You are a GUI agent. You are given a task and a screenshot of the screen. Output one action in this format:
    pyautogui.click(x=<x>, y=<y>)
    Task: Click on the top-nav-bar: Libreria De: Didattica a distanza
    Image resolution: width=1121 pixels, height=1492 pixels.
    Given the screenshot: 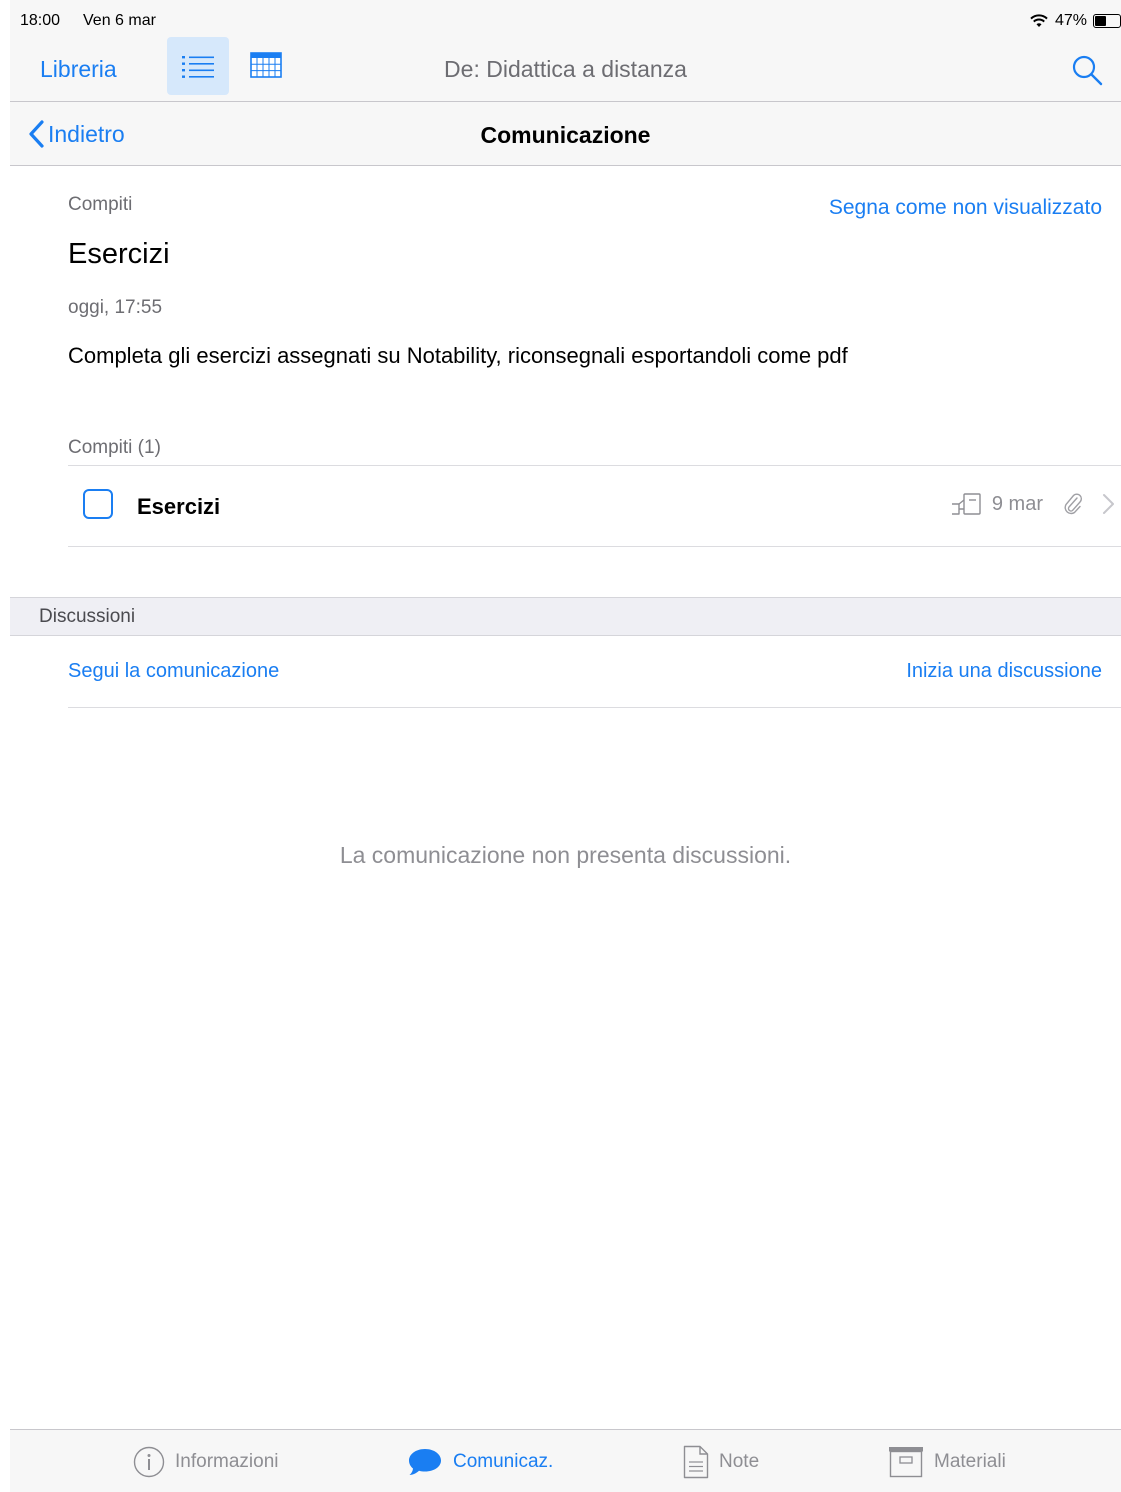 What is the action you would take?
    pyautogui.click(x=565, y=69)
    